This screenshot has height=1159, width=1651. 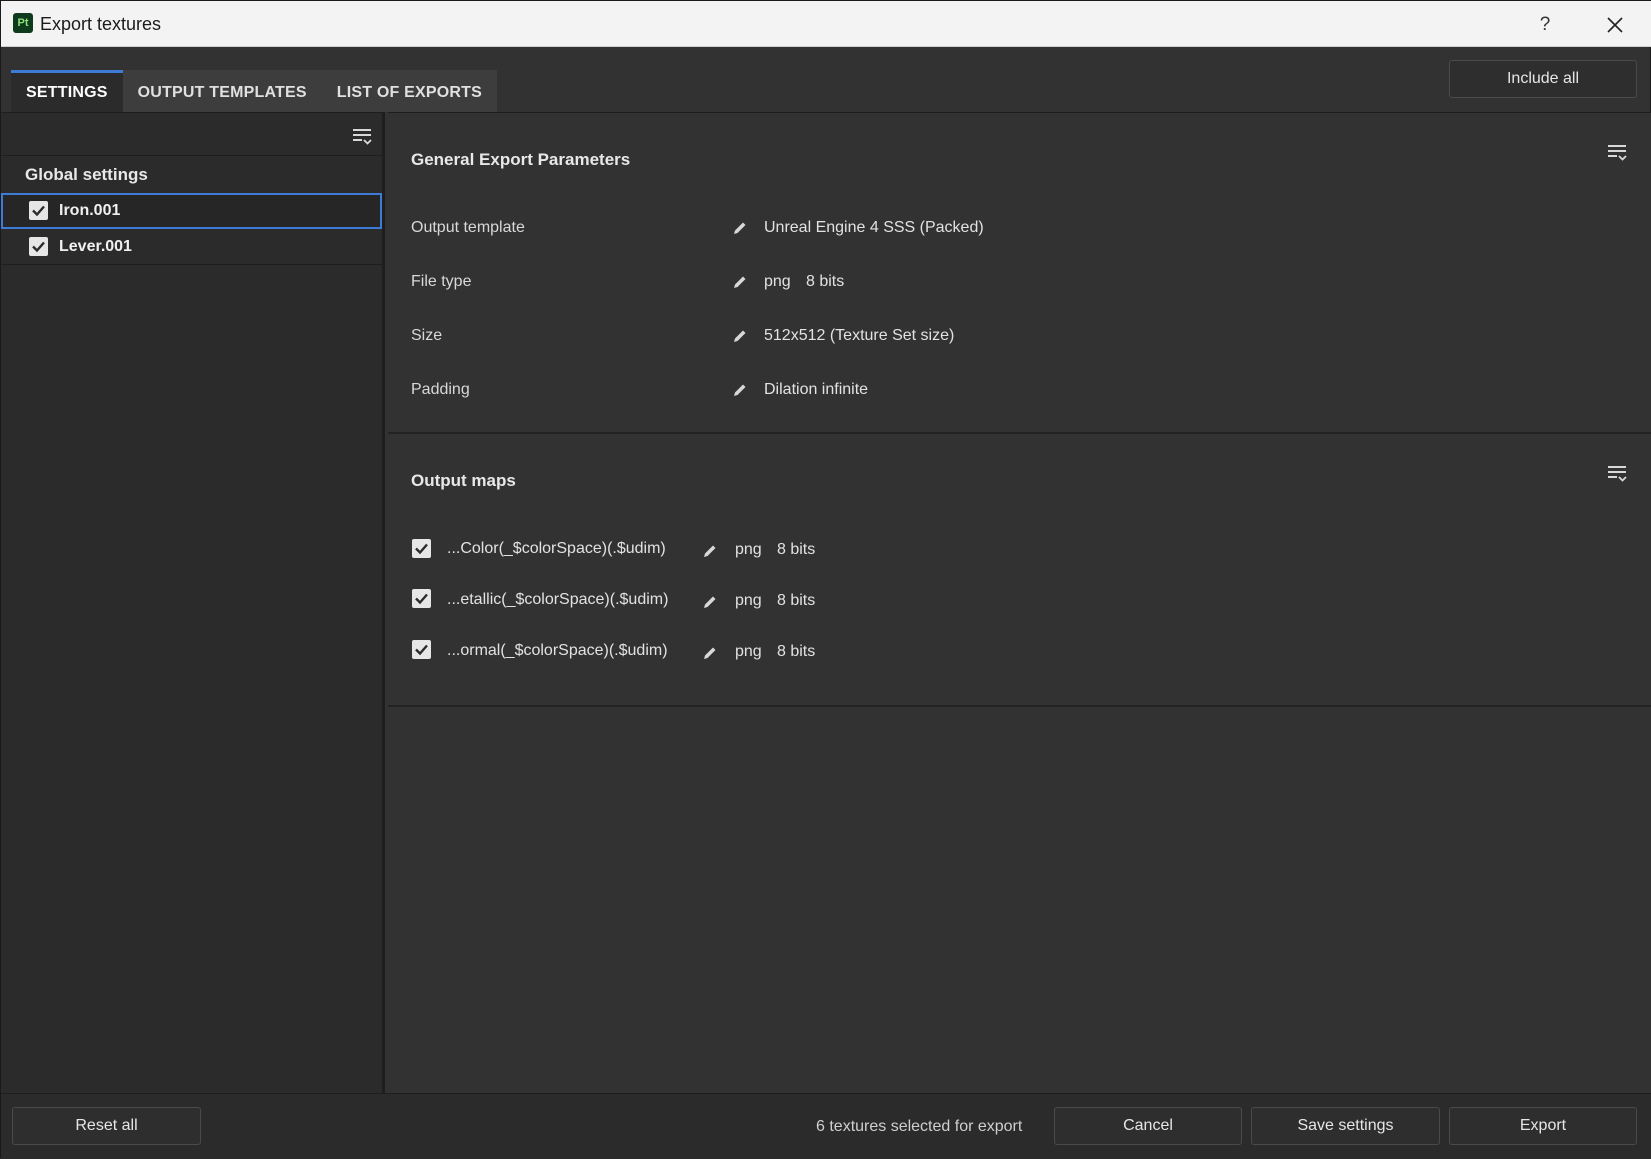 I want to click on size-edit-button, so click(x=740, y=336).